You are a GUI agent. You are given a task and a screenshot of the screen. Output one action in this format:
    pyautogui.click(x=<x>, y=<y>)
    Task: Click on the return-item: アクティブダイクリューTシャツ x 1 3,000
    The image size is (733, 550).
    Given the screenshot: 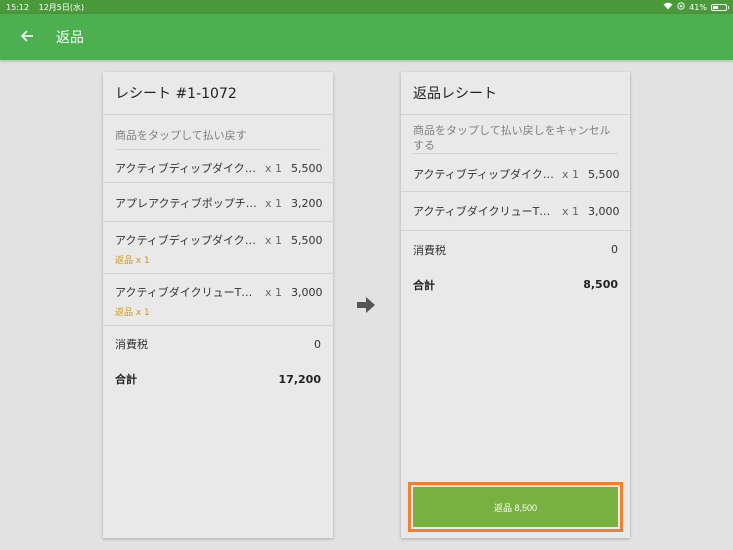 What is the action you would take?
    pyautogui.click(x=515, y=211)
    